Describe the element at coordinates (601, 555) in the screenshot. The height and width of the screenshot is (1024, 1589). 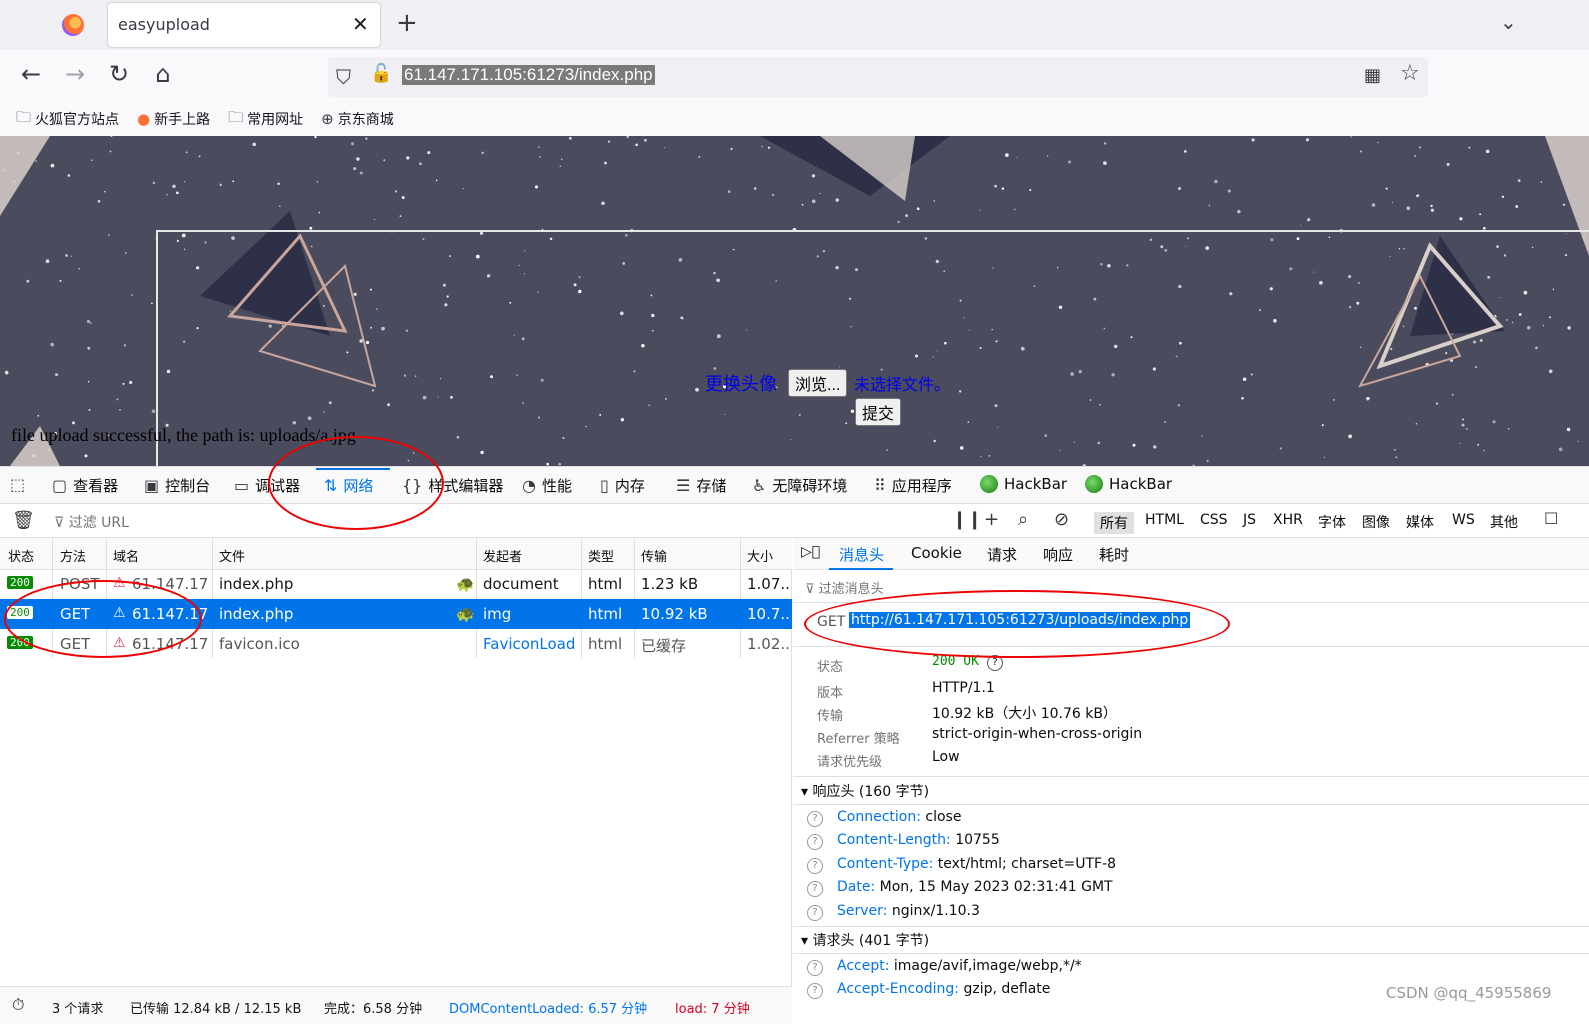
I see `column-header: 类型` at that location.